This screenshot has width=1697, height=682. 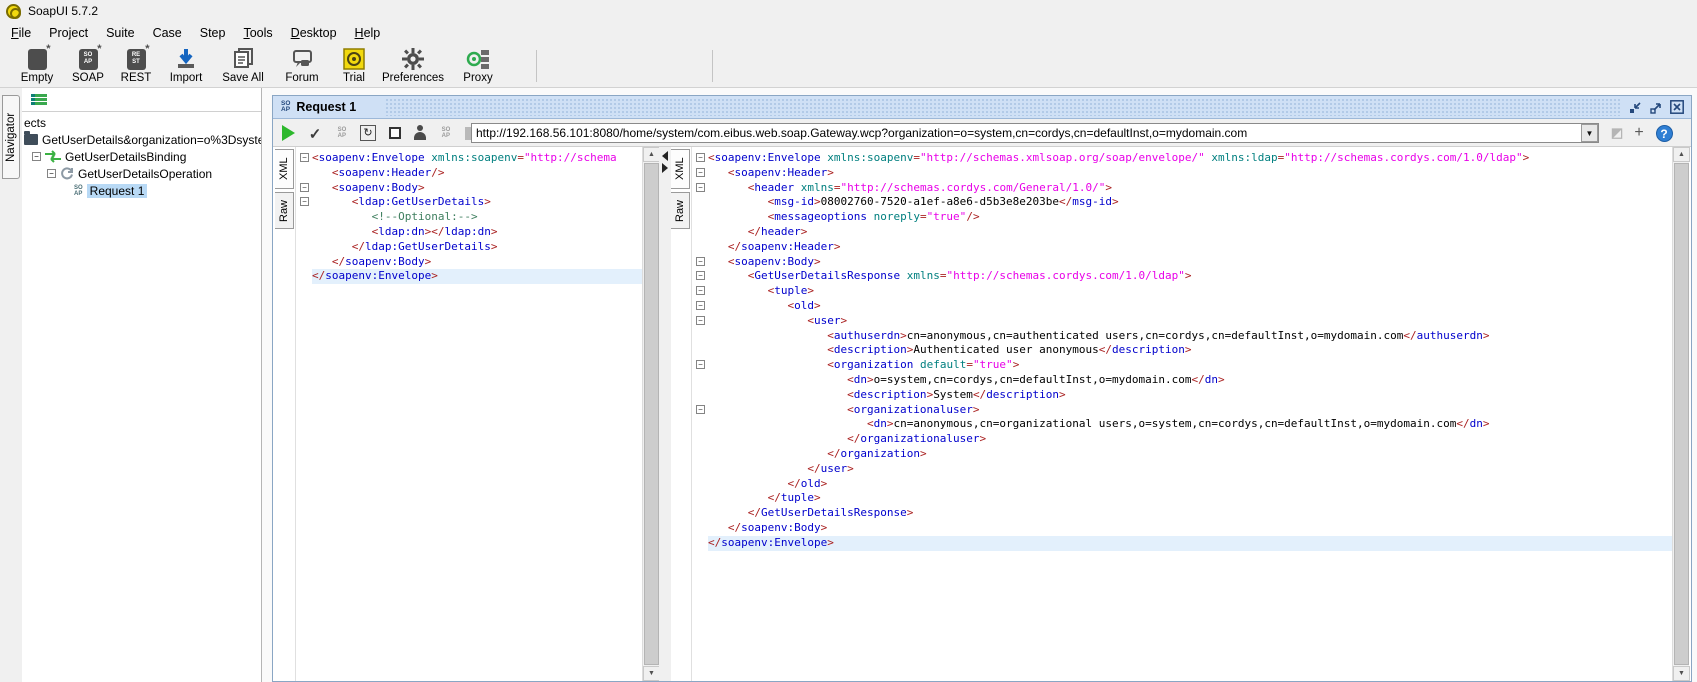 I want to click on person-icon, so click(x=420, y=133).